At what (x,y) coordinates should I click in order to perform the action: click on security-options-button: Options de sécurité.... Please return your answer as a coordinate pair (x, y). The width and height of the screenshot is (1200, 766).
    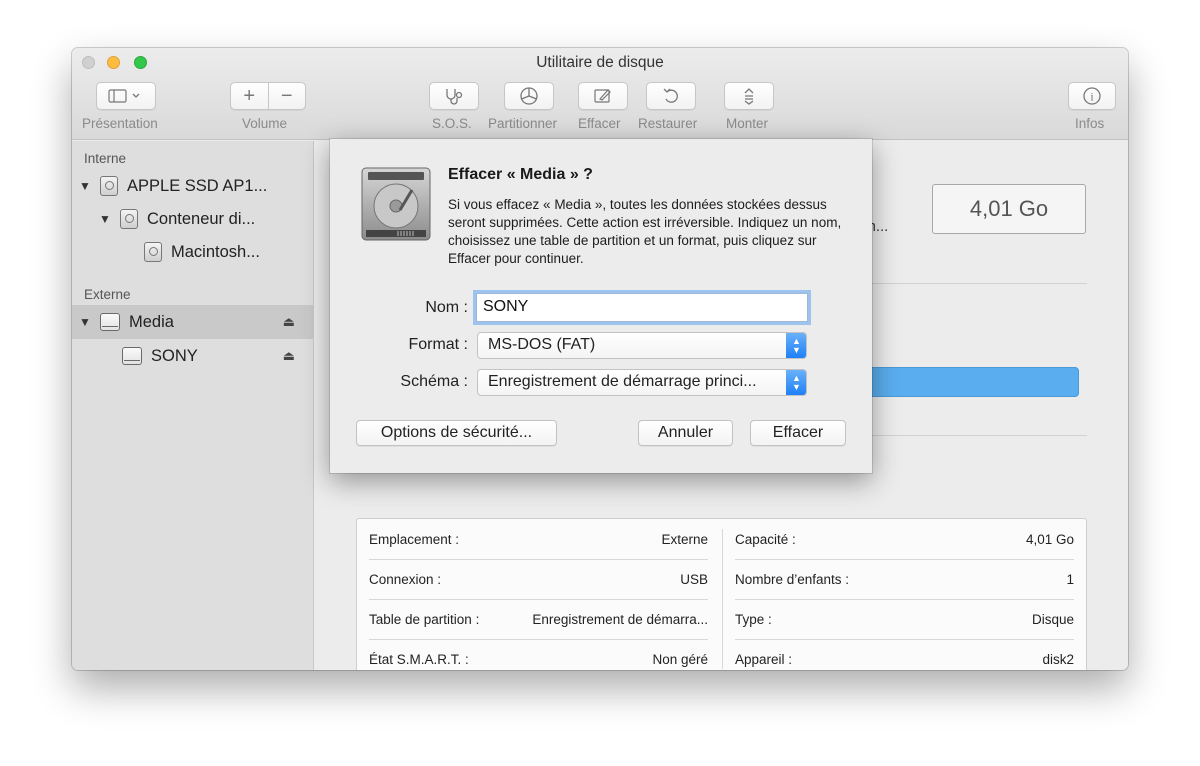
    Looking at the image, I should click on (456, 433).